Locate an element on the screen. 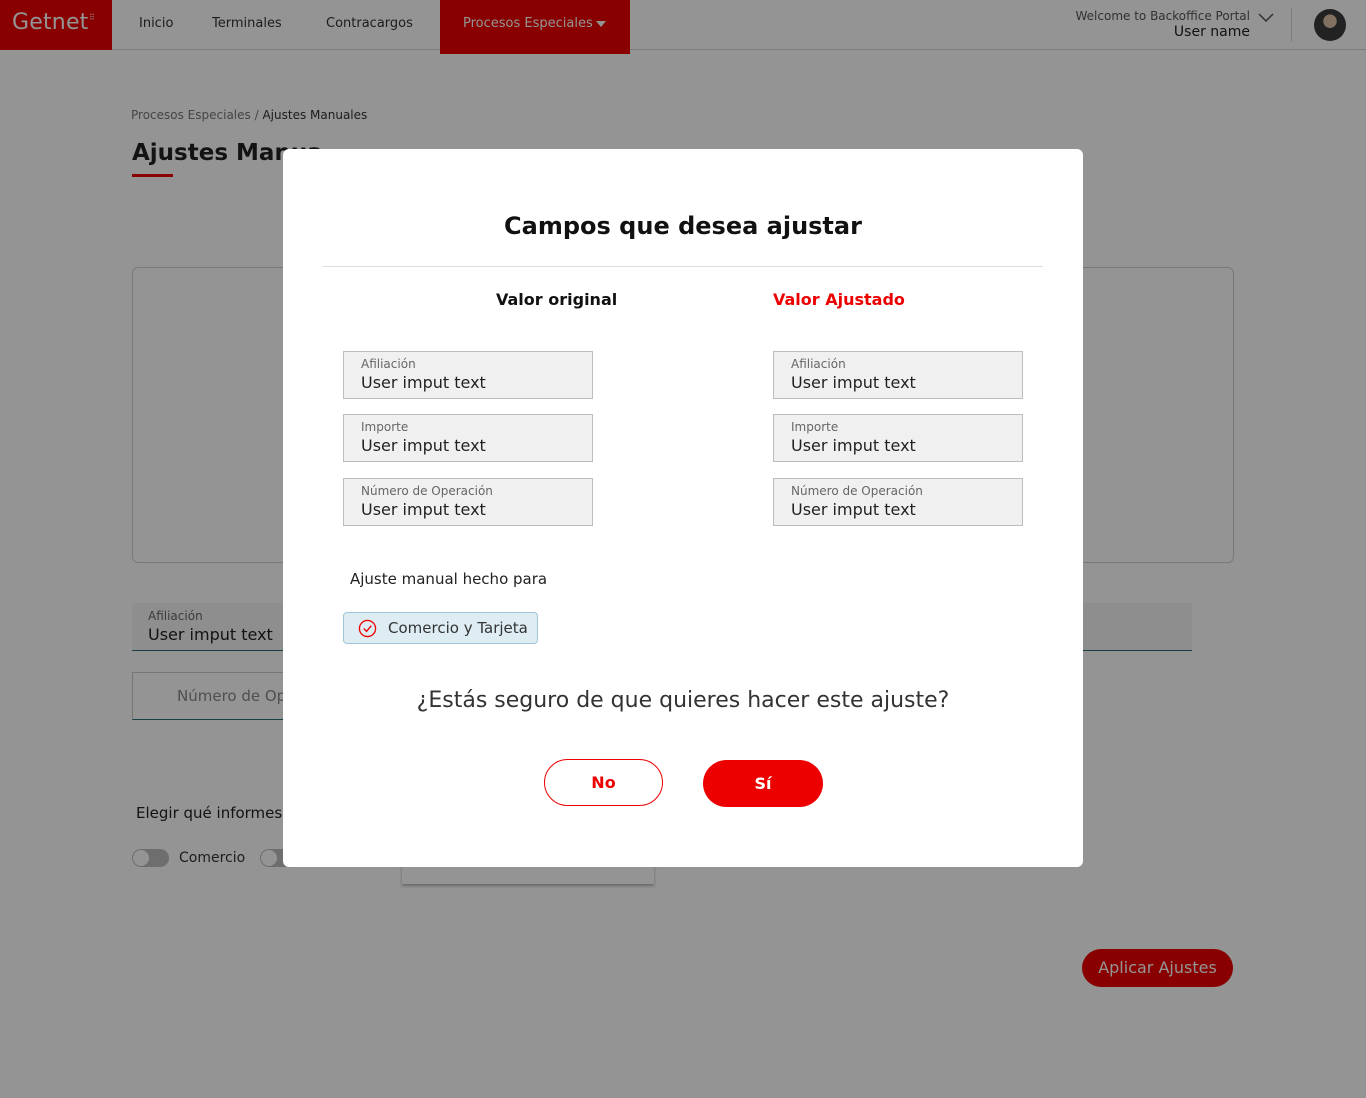 The width and height of the screenshot is (1366, 1098). adjusted-afiliacion-field: Afiliación User imput text is located at coordinates (898, 375).